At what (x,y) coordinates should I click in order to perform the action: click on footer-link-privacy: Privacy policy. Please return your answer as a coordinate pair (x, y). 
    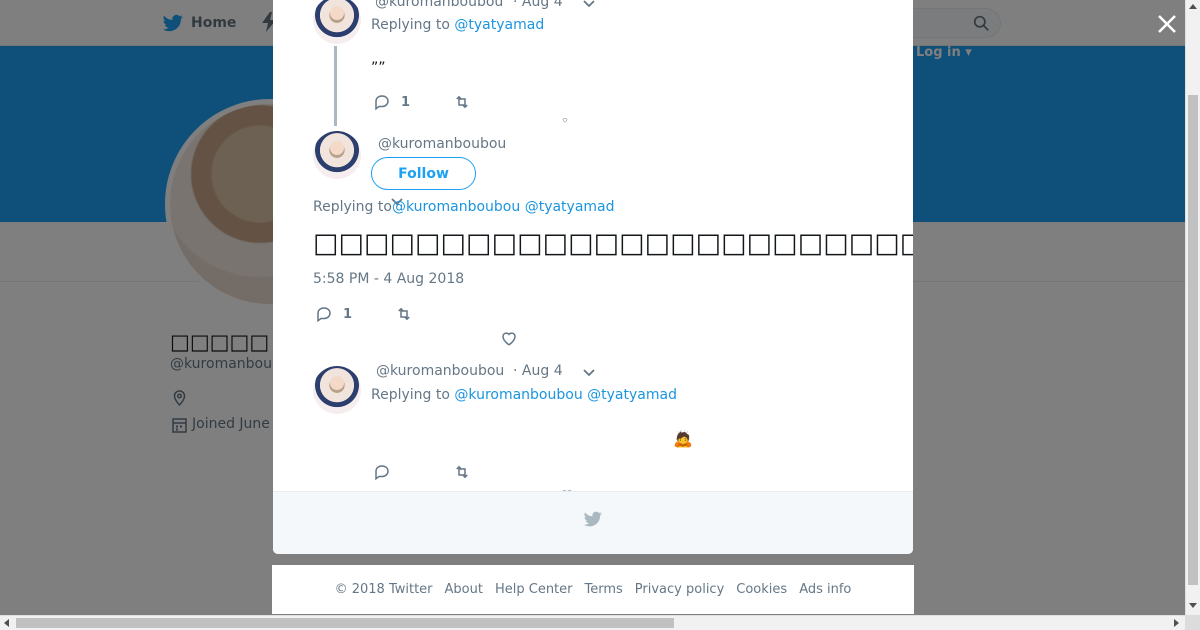
    Looking at the image, I should click on (679, 589).